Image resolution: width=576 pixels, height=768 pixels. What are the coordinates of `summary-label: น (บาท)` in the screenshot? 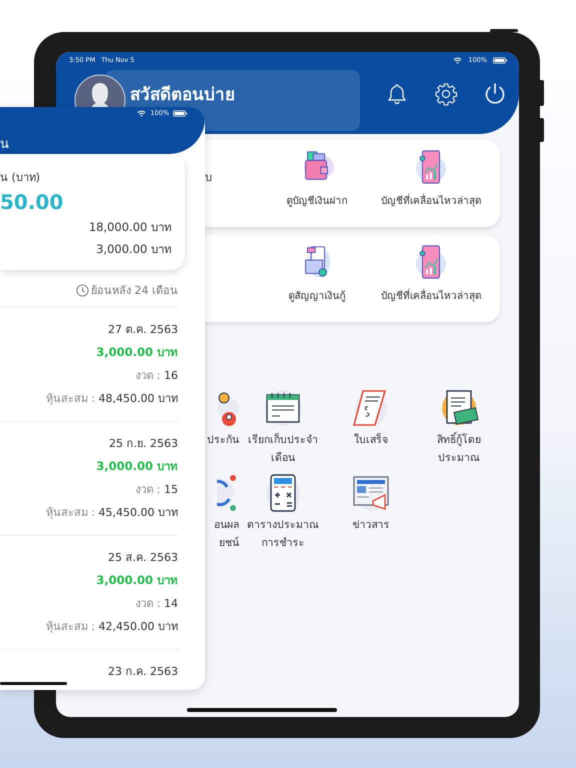 It's located at (20, 178).